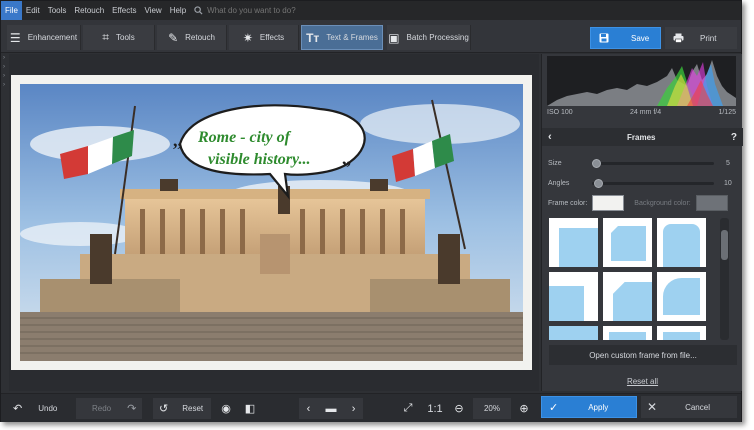 This screenshot has width=754, height=430. I want to click on histogram, so click(641, 81).